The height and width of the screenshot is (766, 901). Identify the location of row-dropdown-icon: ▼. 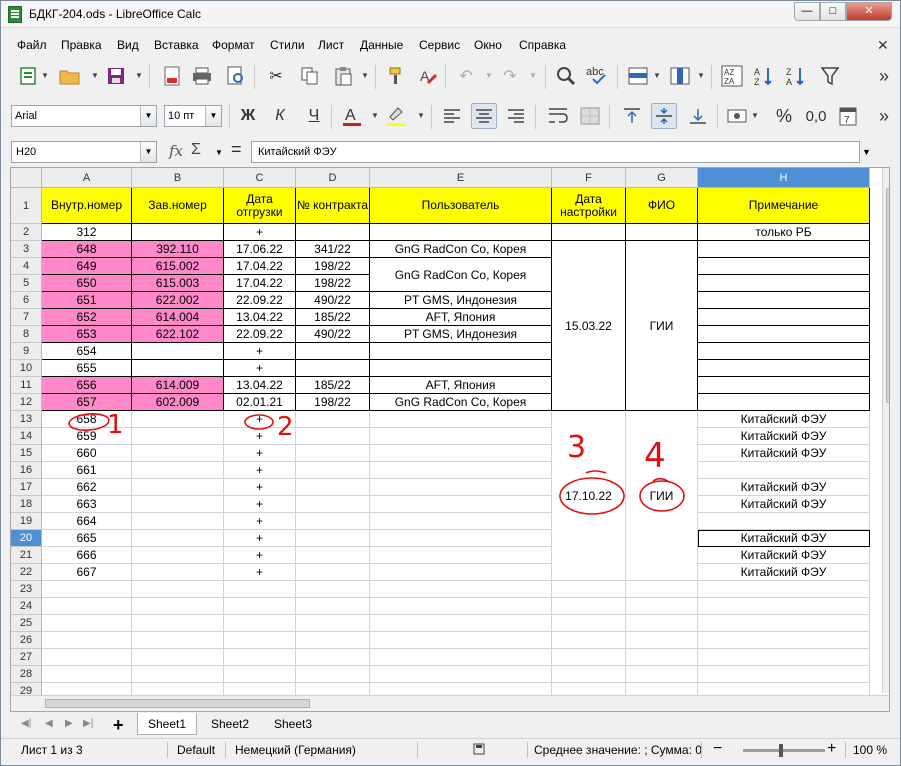
(657, 75).